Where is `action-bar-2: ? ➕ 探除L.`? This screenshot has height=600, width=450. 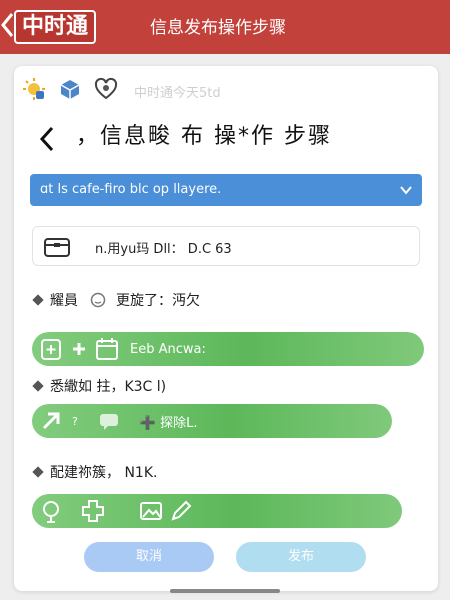 action-bar-2: ? ➕ 探除L. is located at coordinates (212, 421).